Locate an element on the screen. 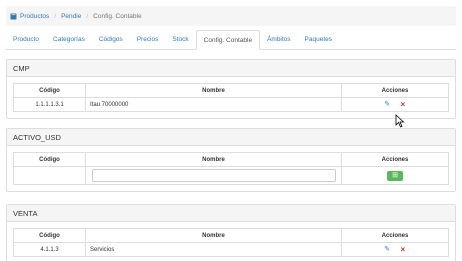 The height and width of the screenshot is (261, 462). row-code-empty is located at coordinates (49, 175).